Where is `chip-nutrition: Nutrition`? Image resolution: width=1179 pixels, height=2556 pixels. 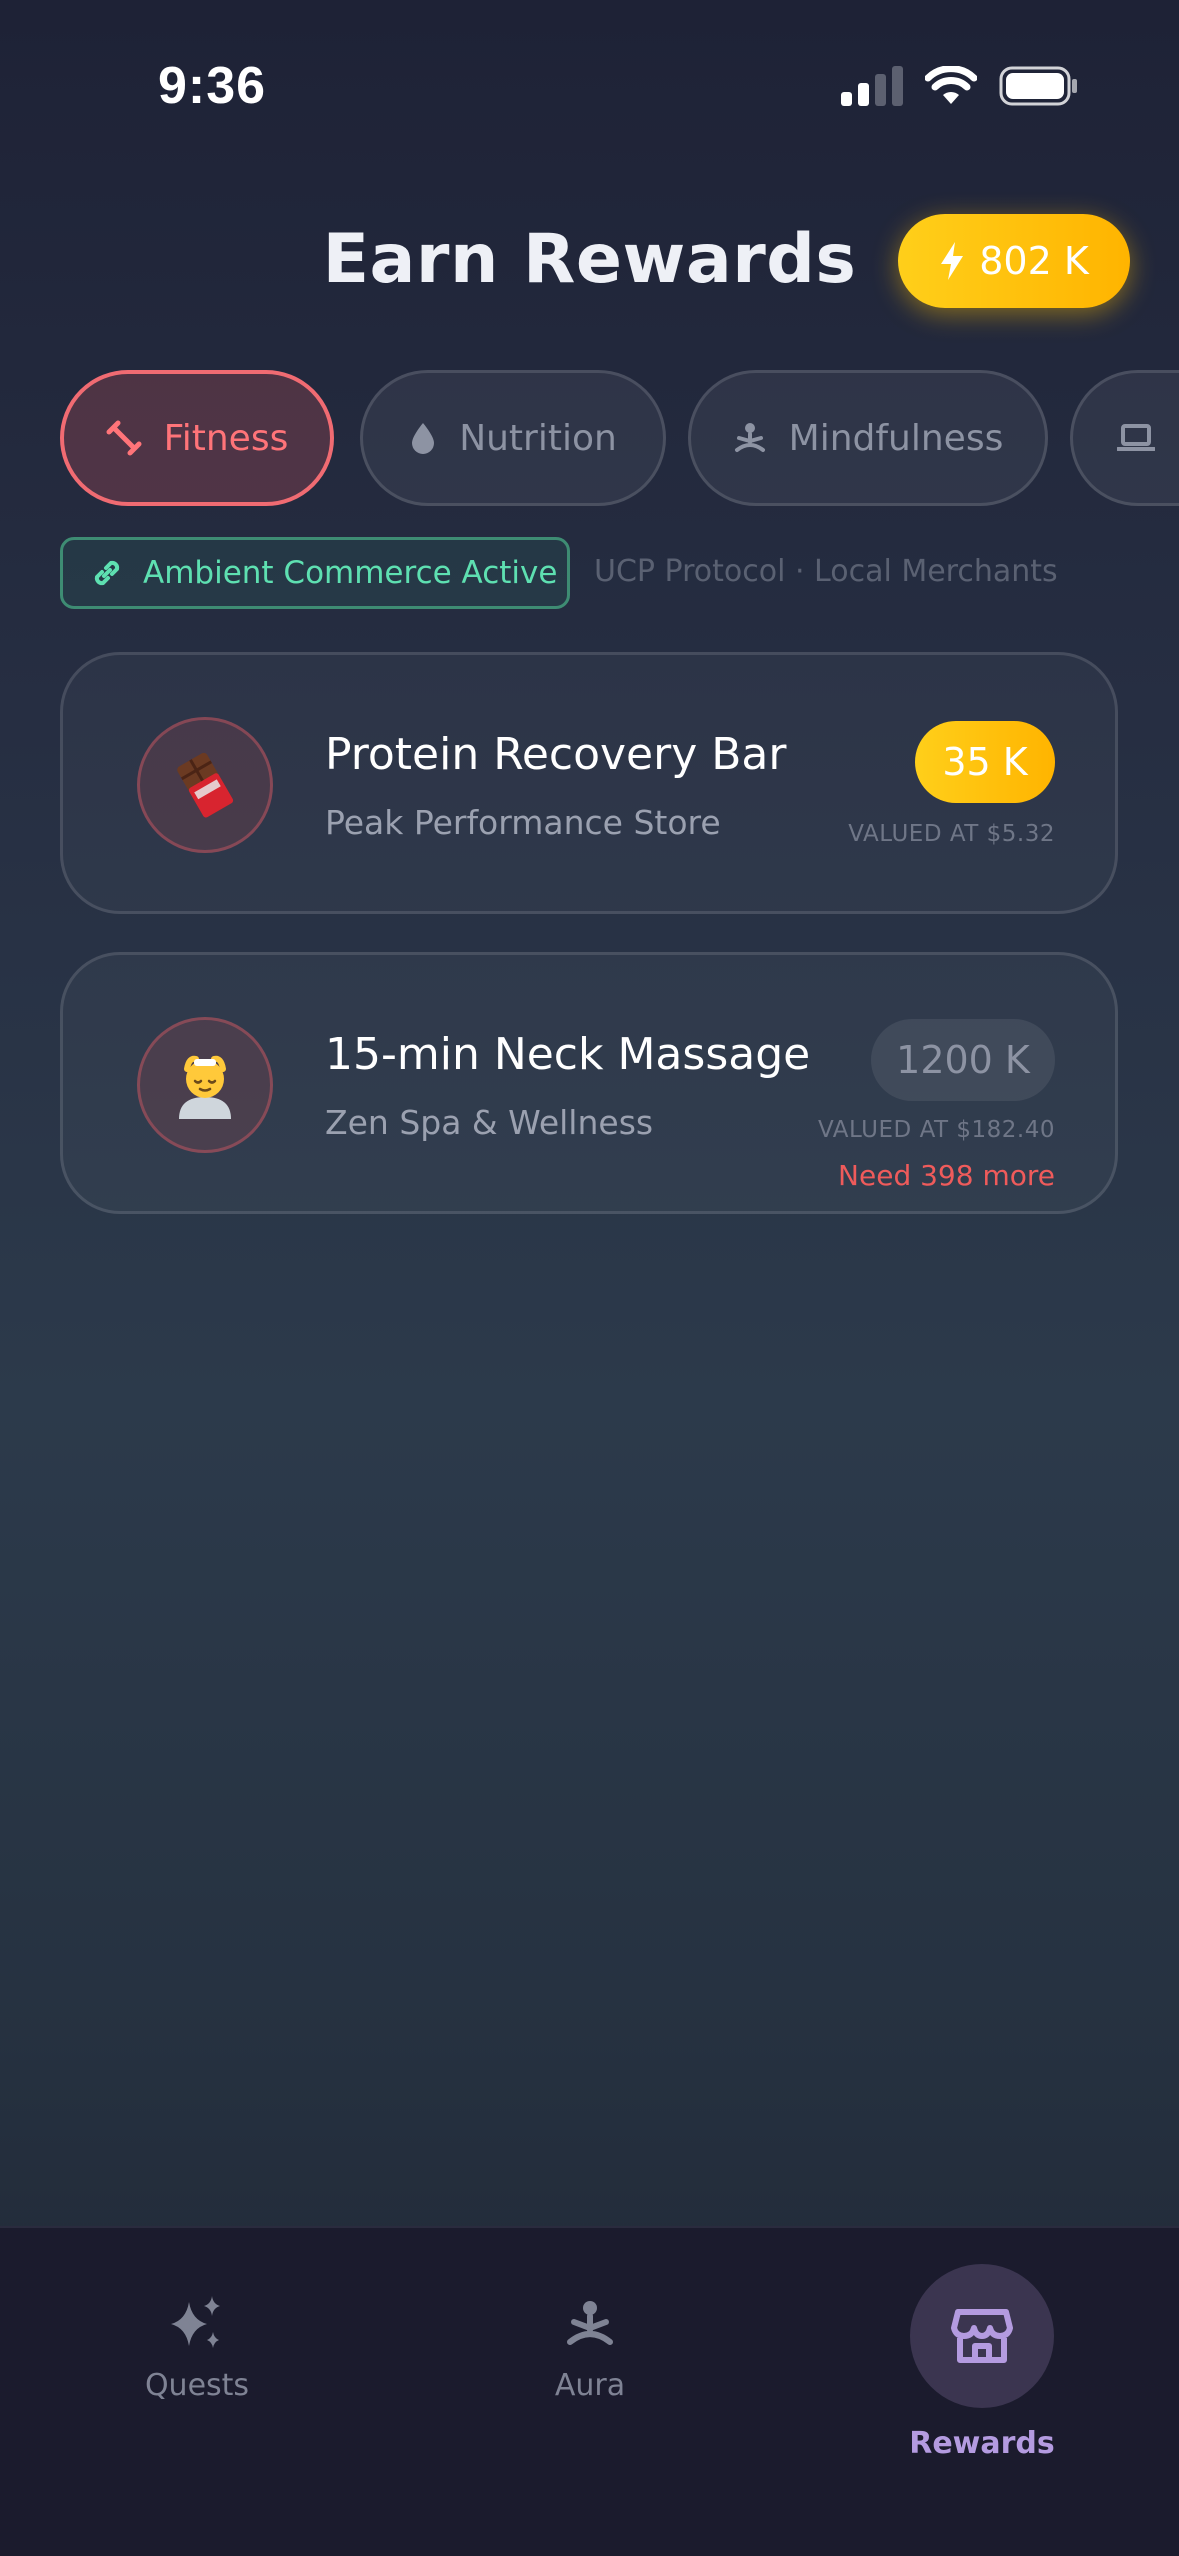
chip-nutrition: Nutrition is located at coordinates (513, 438).